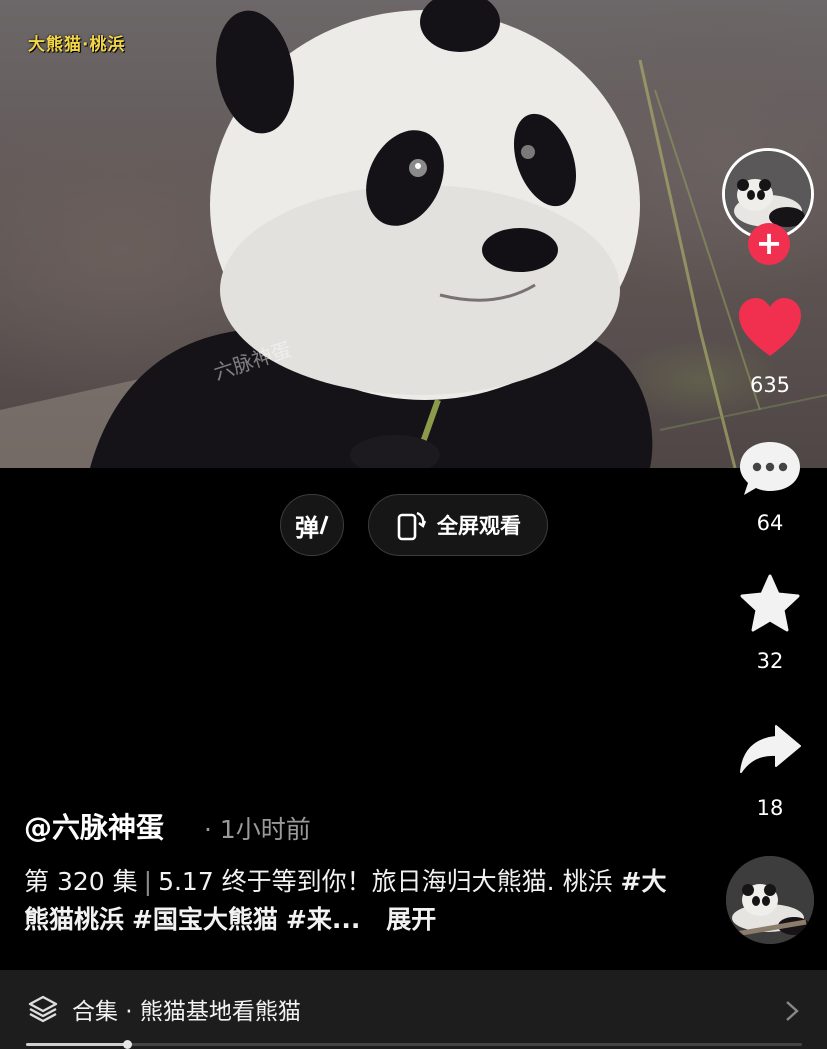 The height and width of the screenshot is (1049, 827). I want to click on star-icon, so click(770, 604).